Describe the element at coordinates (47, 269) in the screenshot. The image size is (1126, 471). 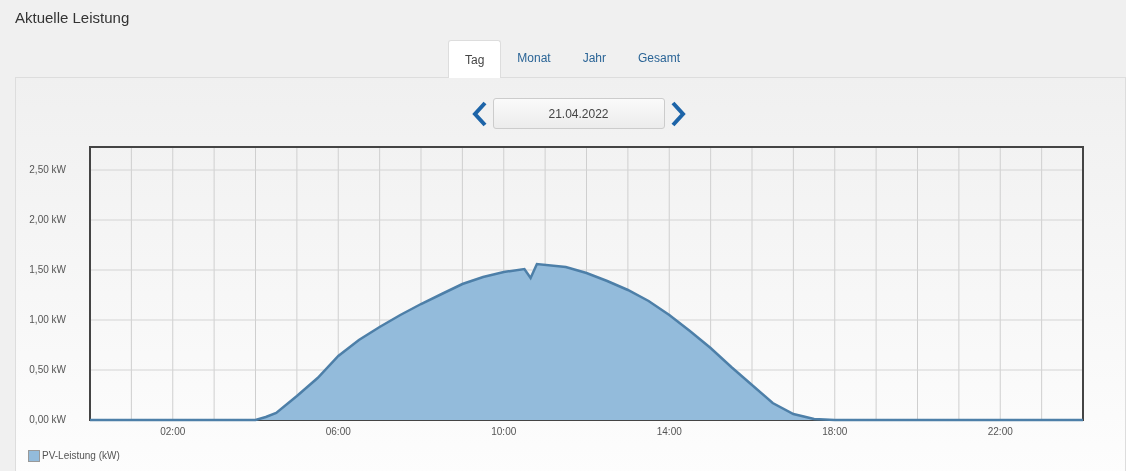
I see `axis-tick-label: 1,50 kW` at that location.